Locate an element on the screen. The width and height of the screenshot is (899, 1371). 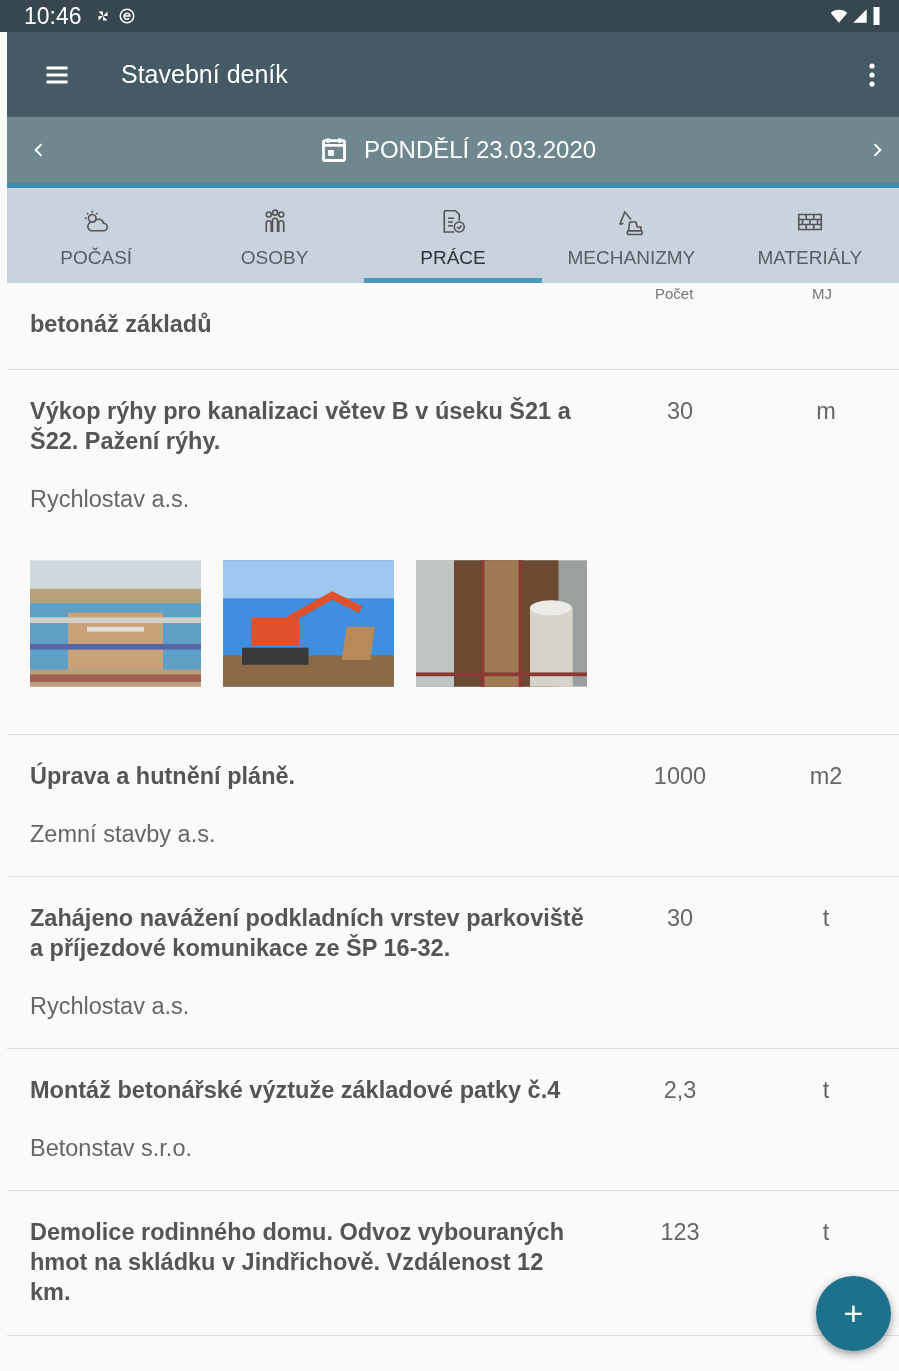
battery-icon is located at coordinates (876, 16).